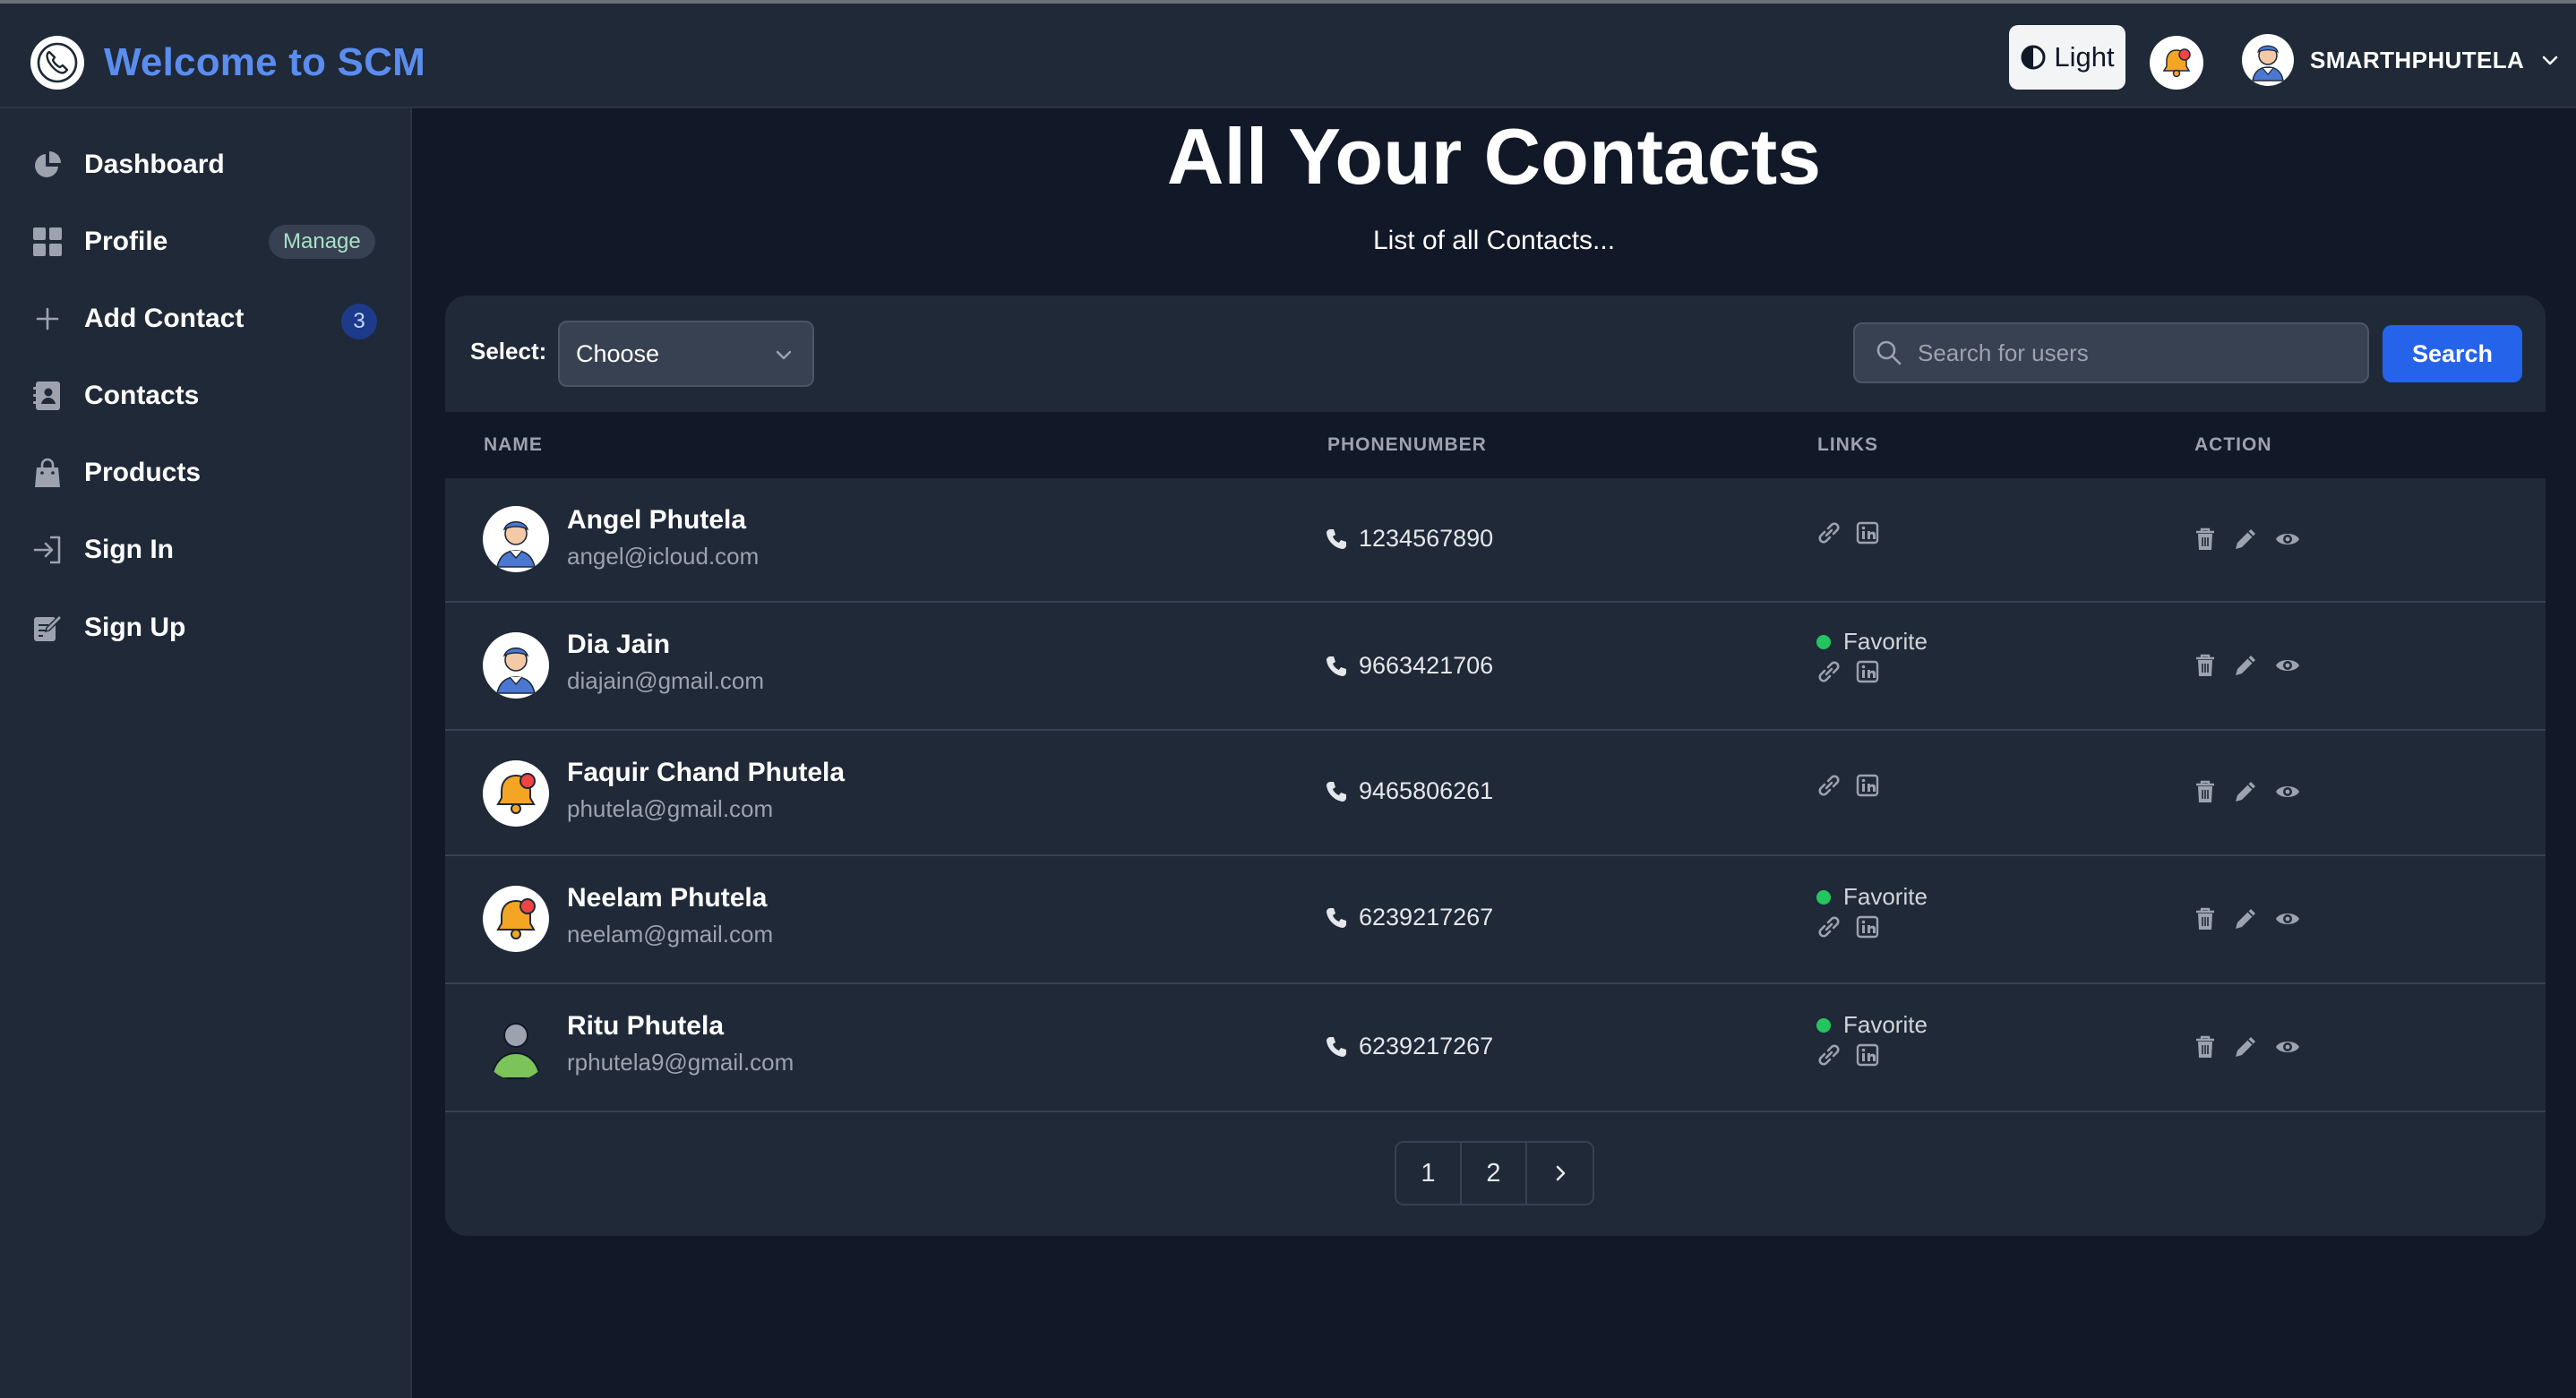 The height and width of the screenshot is (1398, 2576). What do you see at coordinates (47, 242) in the screenshot?
I see `grid-icon` at bounding box center [47, 242].